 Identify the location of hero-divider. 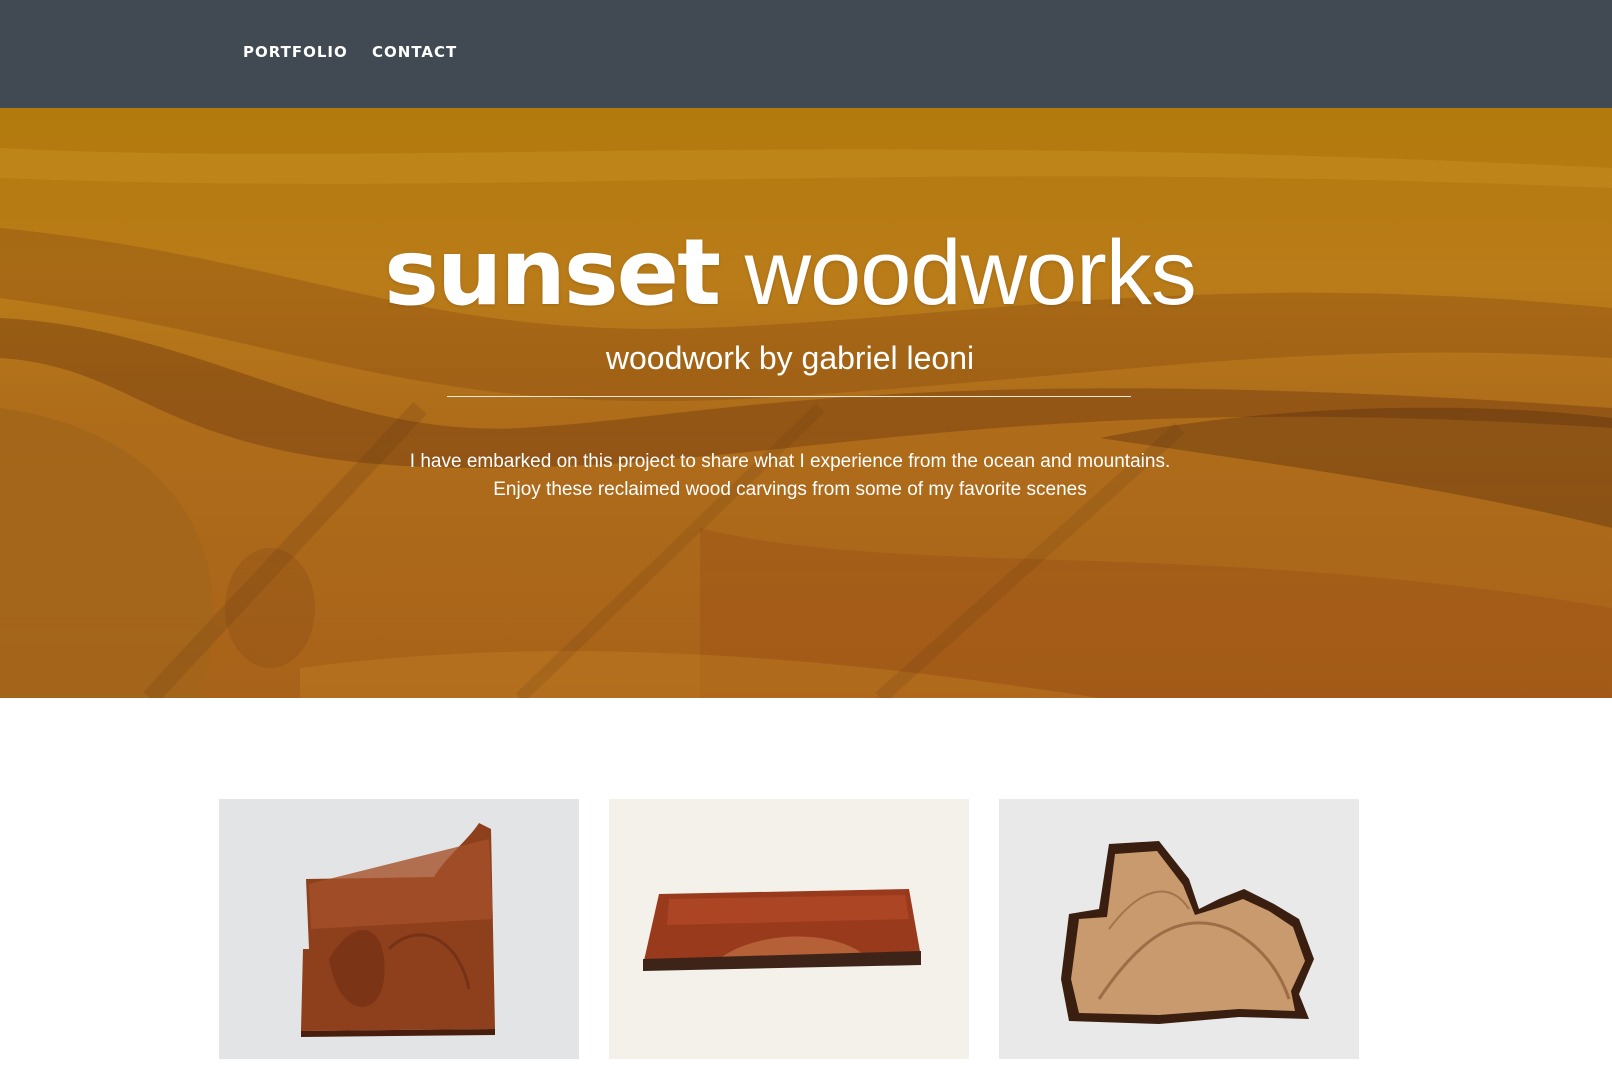
(789, 396).